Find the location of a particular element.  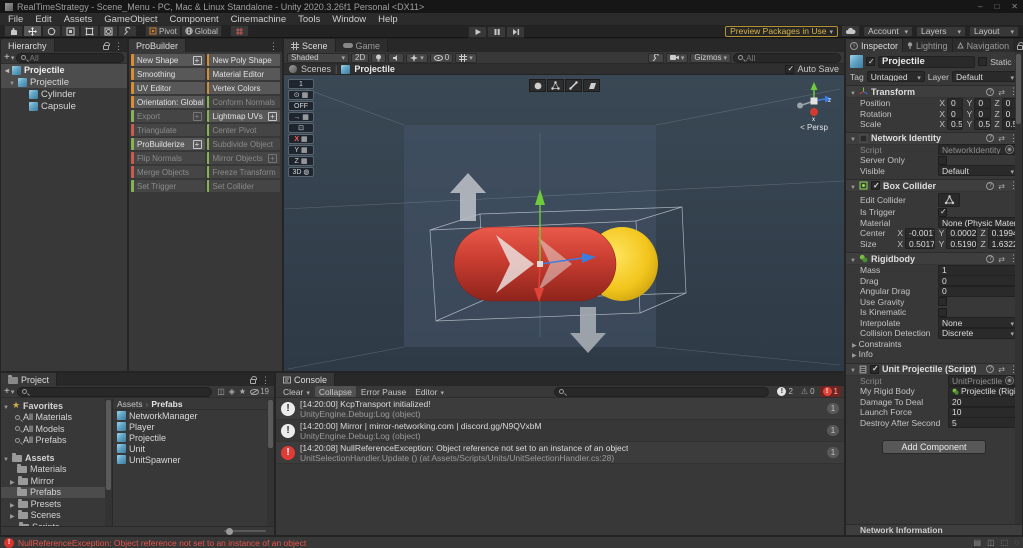

console-window-icon: ▤ is located at coordinates (978, 542).